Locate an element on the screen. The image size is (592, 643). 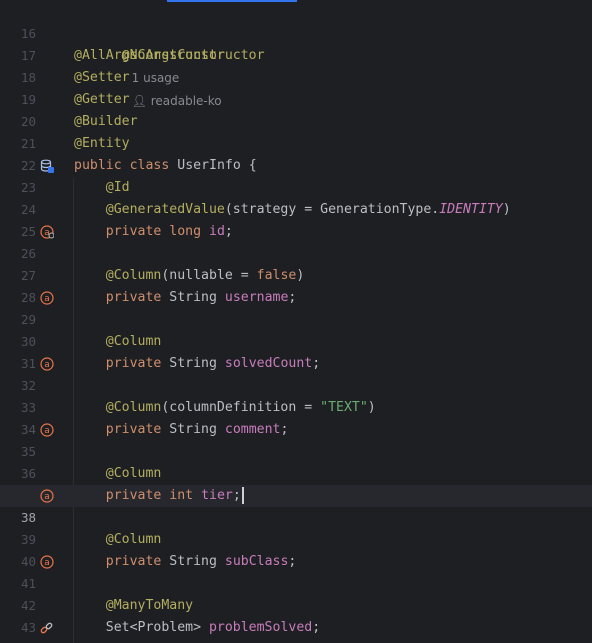
code-line: 23 public class UserInfo { is located at coordinates (296, 175).